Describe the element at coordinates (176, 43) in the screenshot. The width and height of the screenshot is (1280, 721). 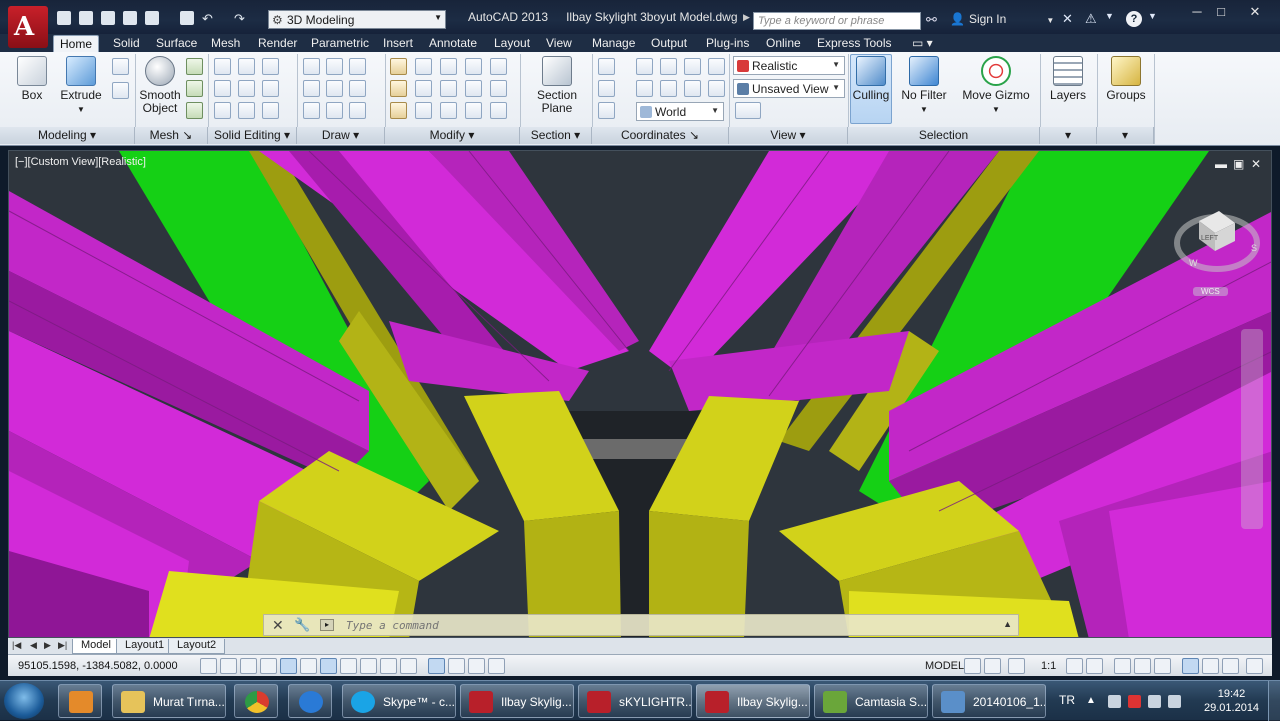
I see `tab-surface: Surface` at that location.